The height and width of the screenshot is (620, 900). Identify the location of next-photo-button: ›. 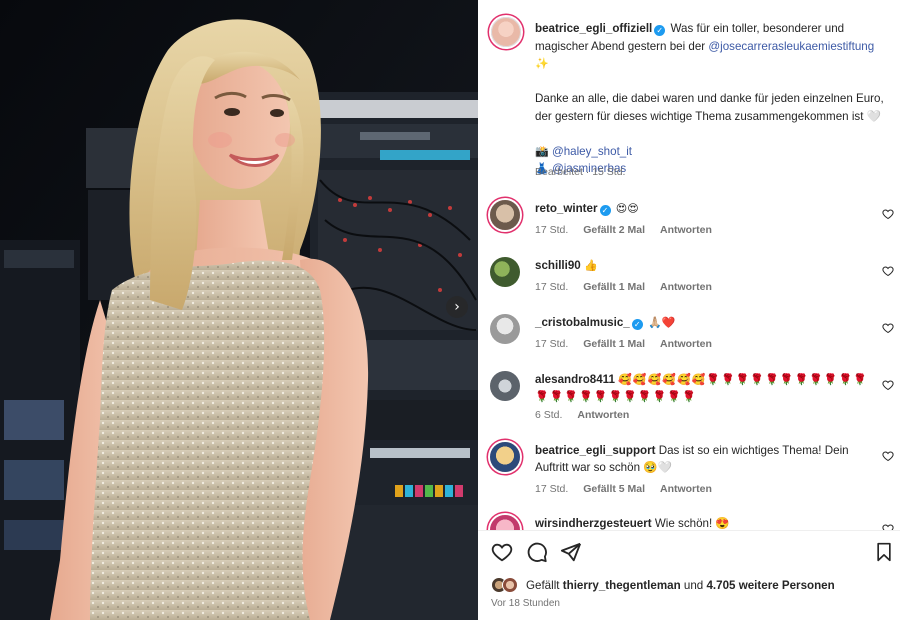
(457, 307).